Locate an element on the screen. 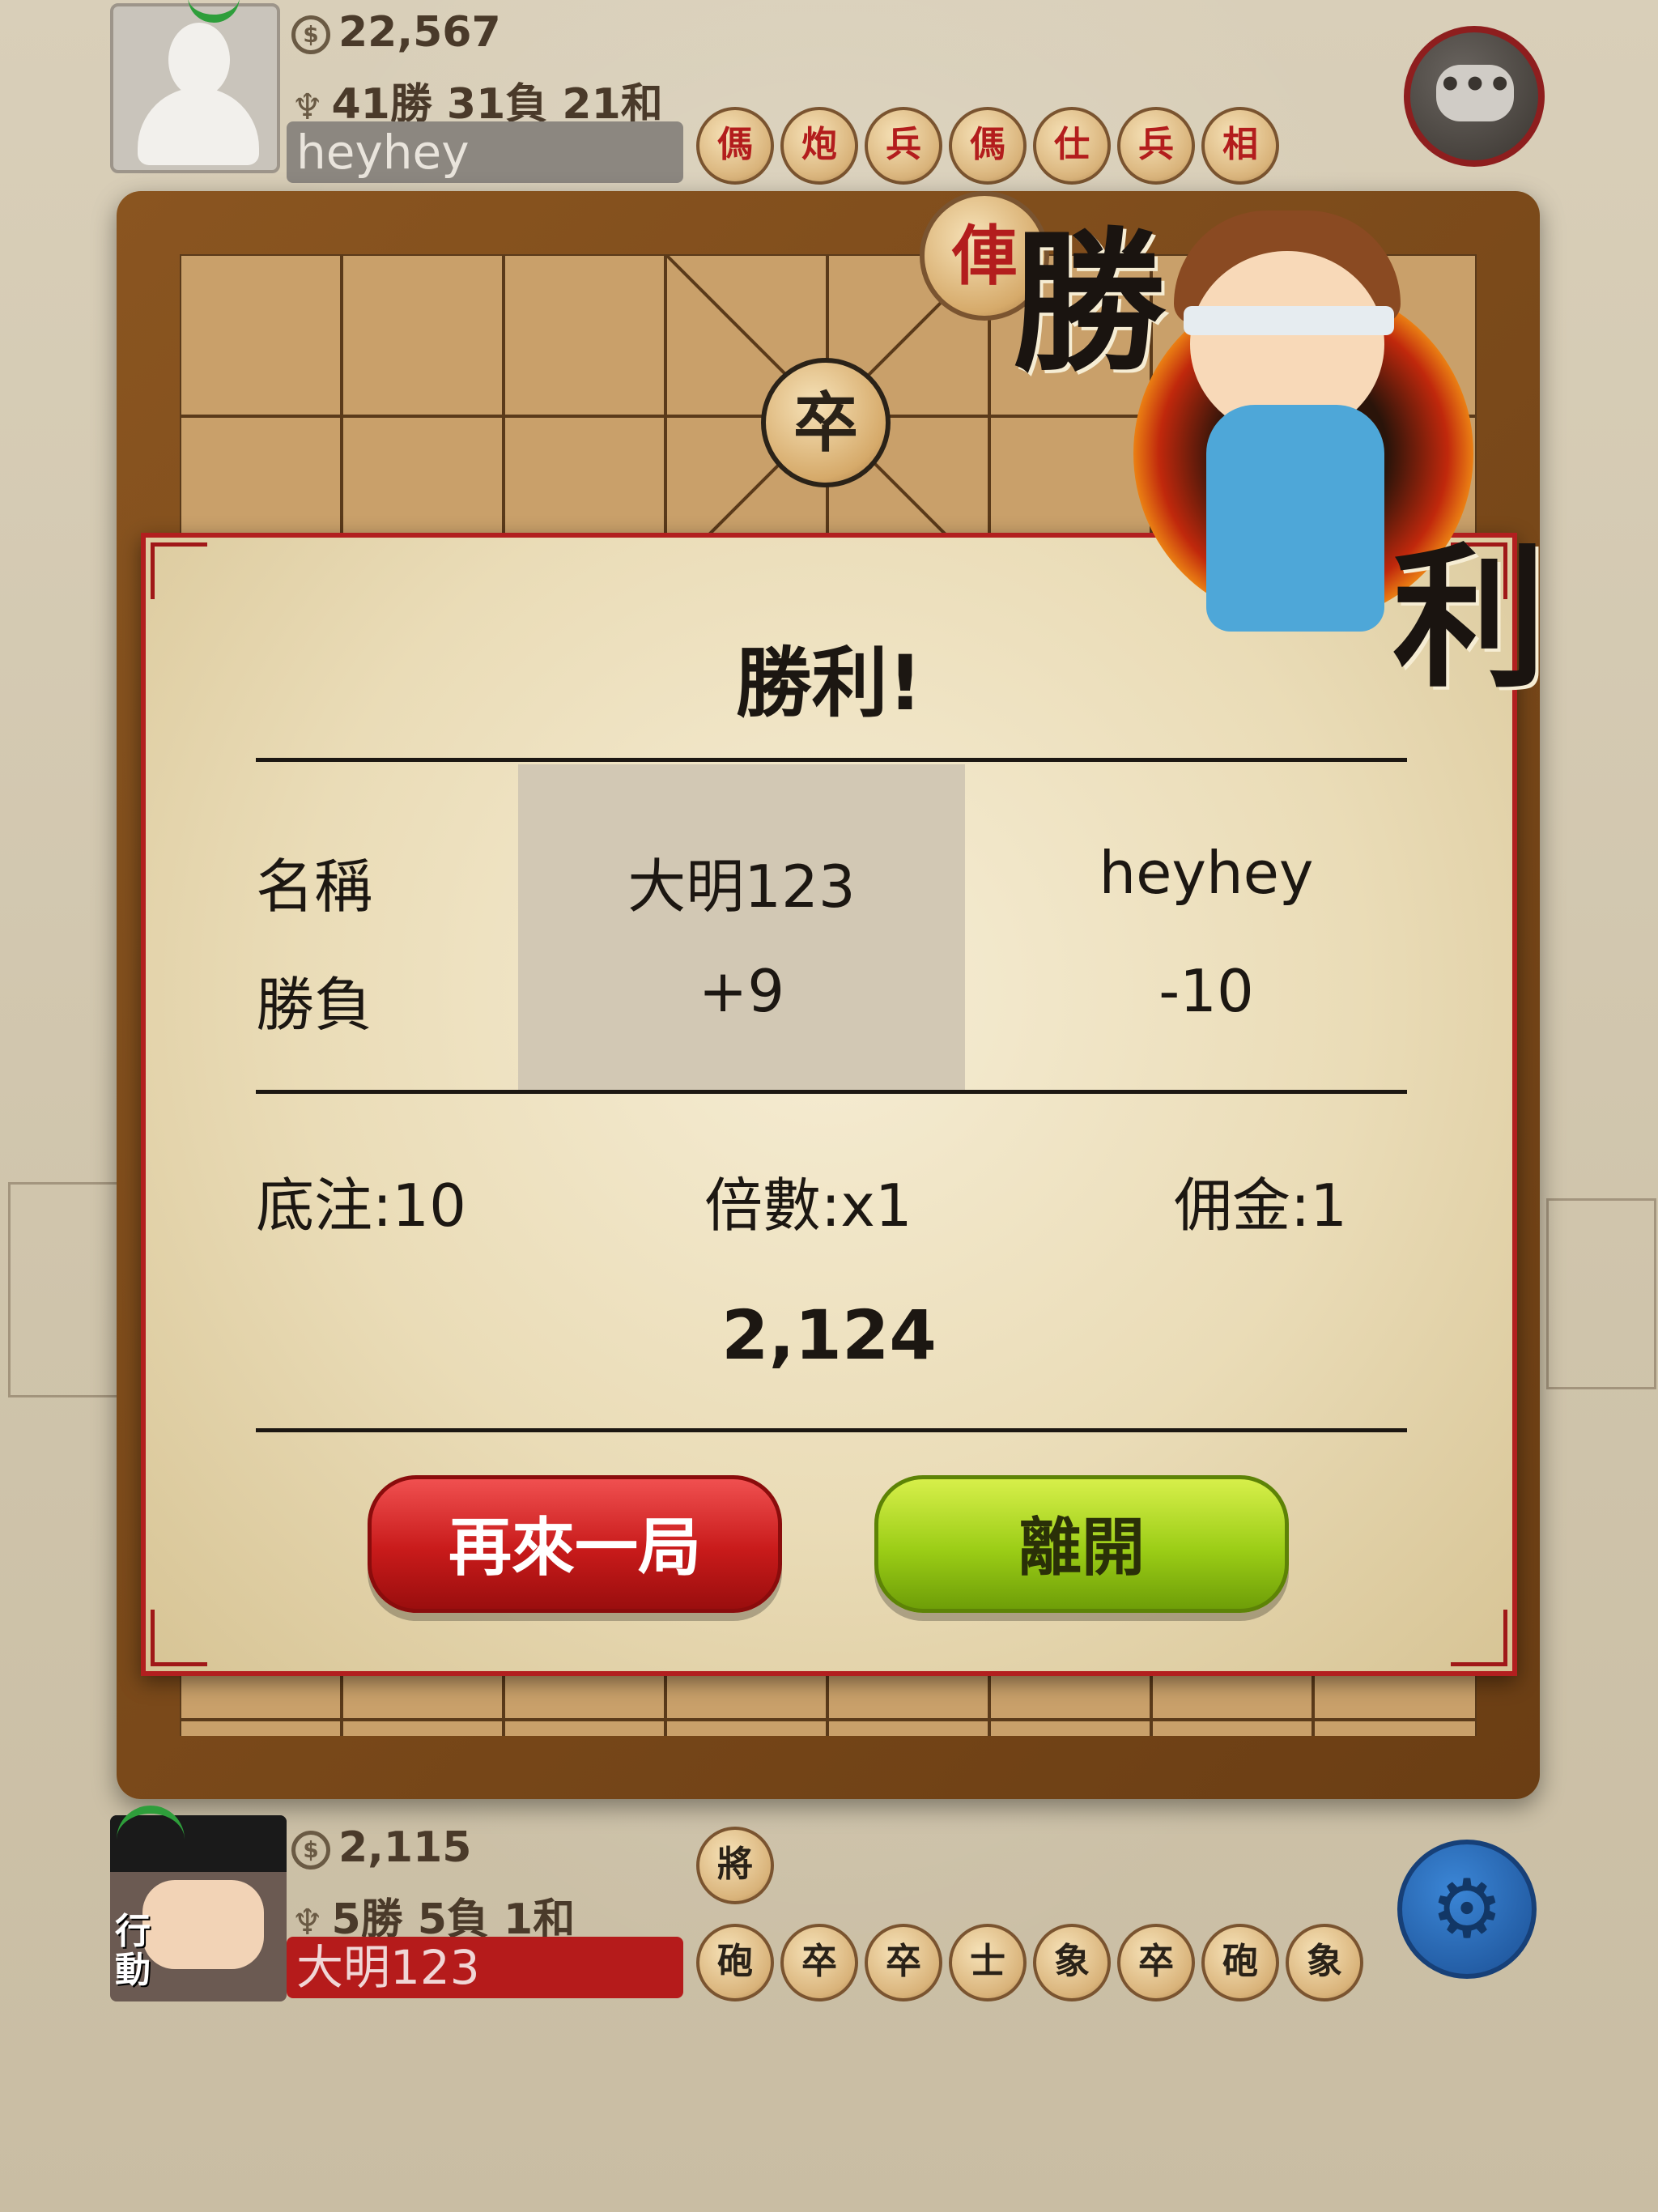  board-piece-black-soldier: 卒 is located at coordinates (826, 422).